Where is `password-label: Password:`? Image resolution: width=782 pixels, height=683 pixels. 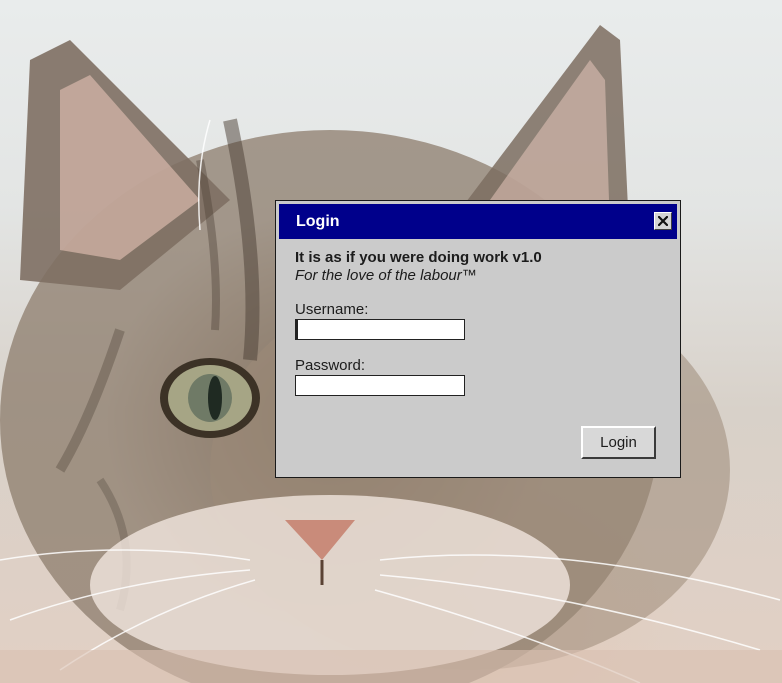 password-label: Password: is located at coordinates (330, 365).